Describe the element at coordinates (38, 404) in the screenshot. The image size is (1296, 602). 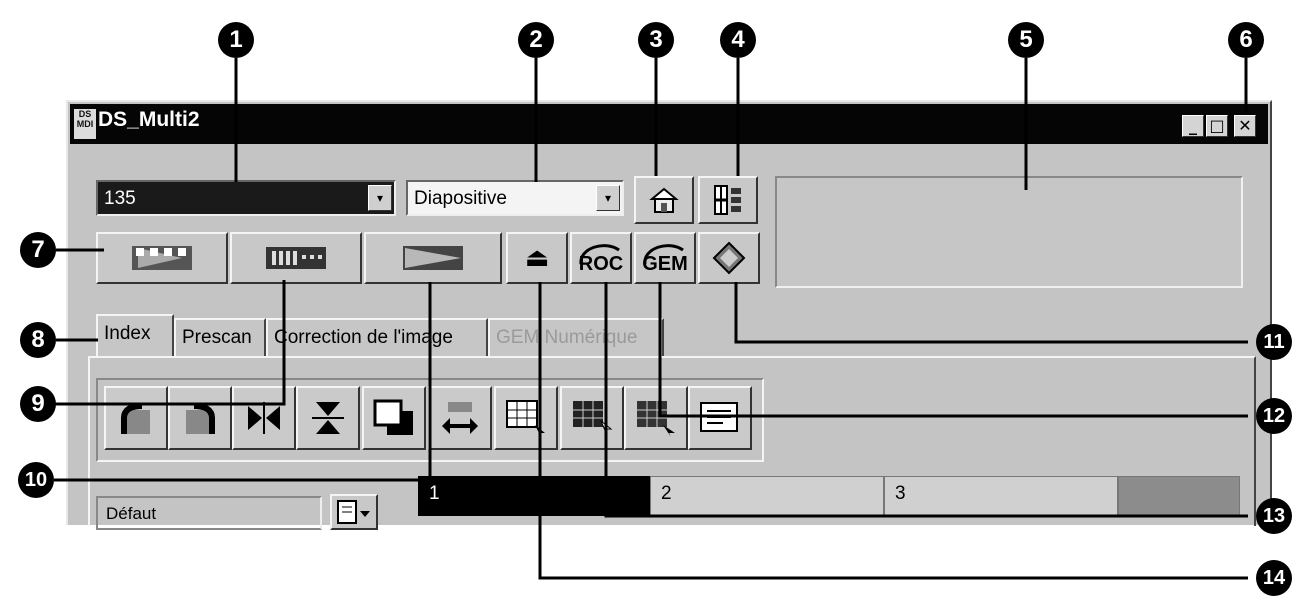
I see `callout-marker: 9` at that location.